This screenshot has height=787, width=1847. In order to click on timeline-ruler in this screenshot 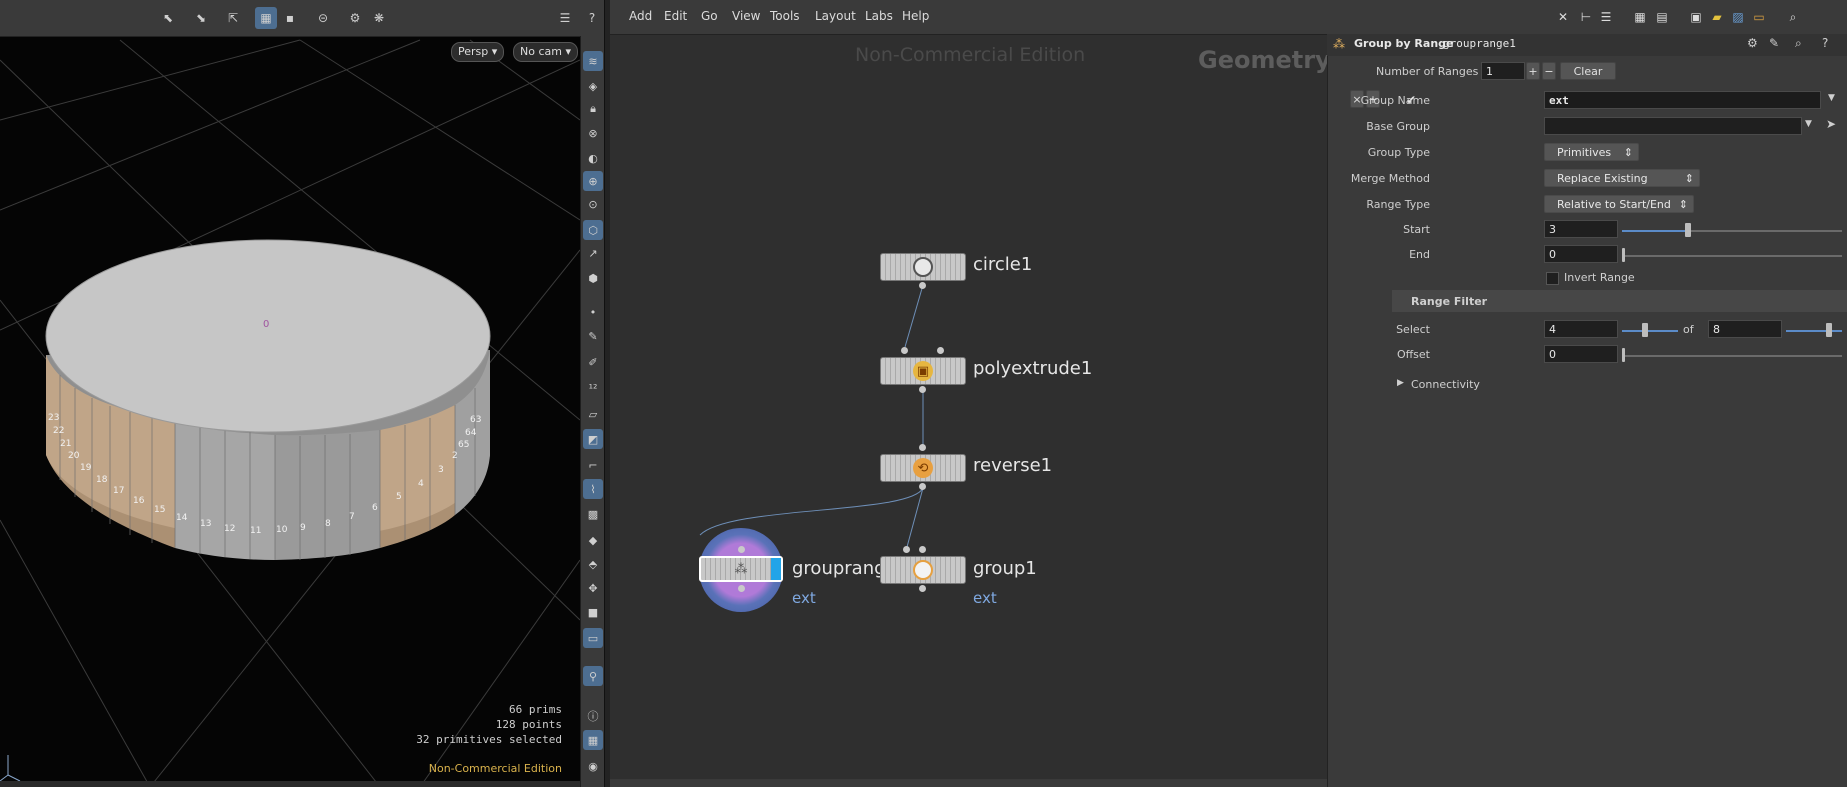, I will do `click(290, 784)`.